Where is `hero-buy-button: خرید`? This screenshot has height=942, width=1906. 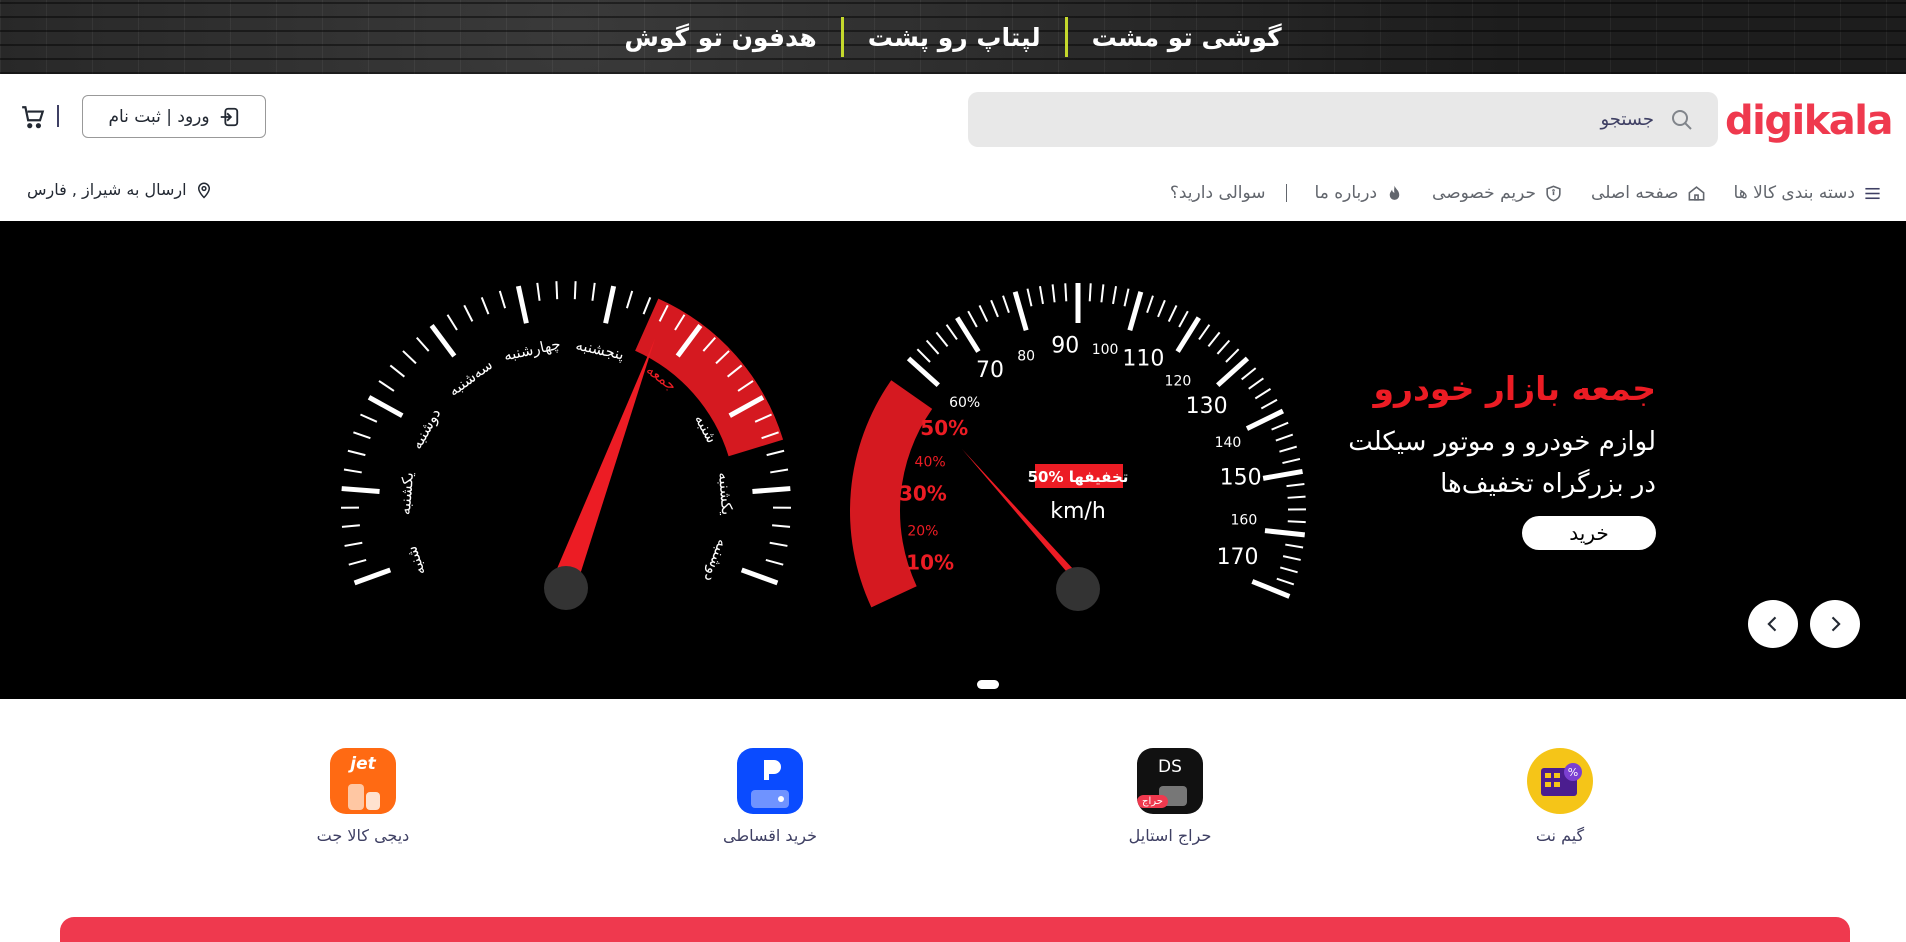
hero-buy-button: خرید is located at coordinates (1589, 533).